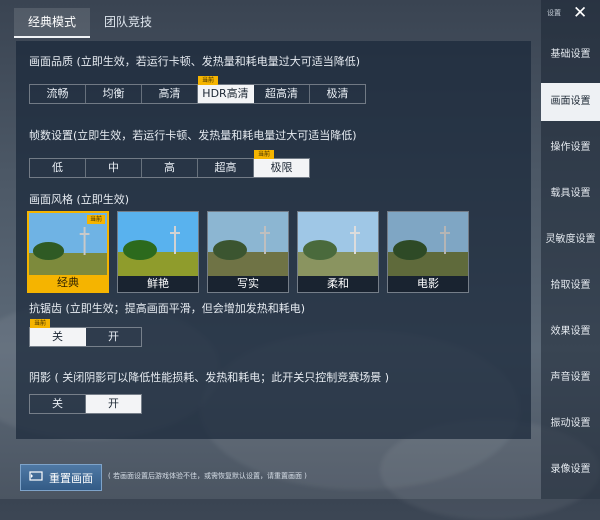 The width and height of the screenshot is (600, 520). Describe the element at coordinates (113, 337) in the screenshot. I see `antialias-option-on: 开` at that location.